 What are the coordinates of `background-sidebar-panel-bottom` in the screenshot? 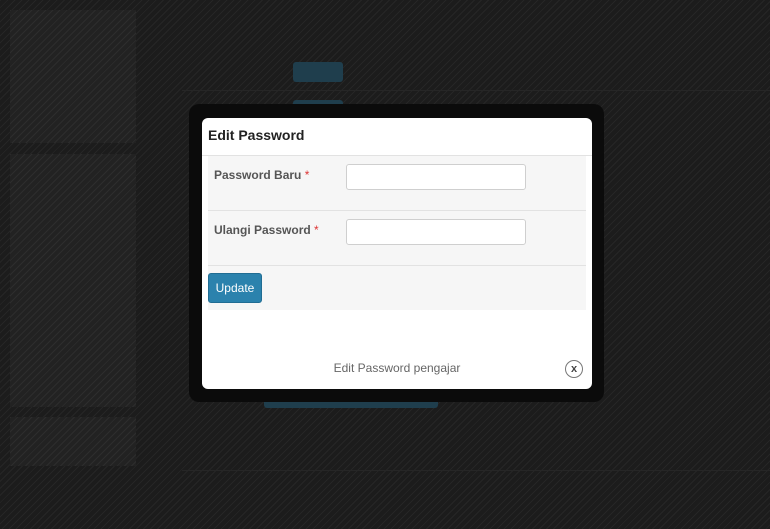 It's located at (73, 441).